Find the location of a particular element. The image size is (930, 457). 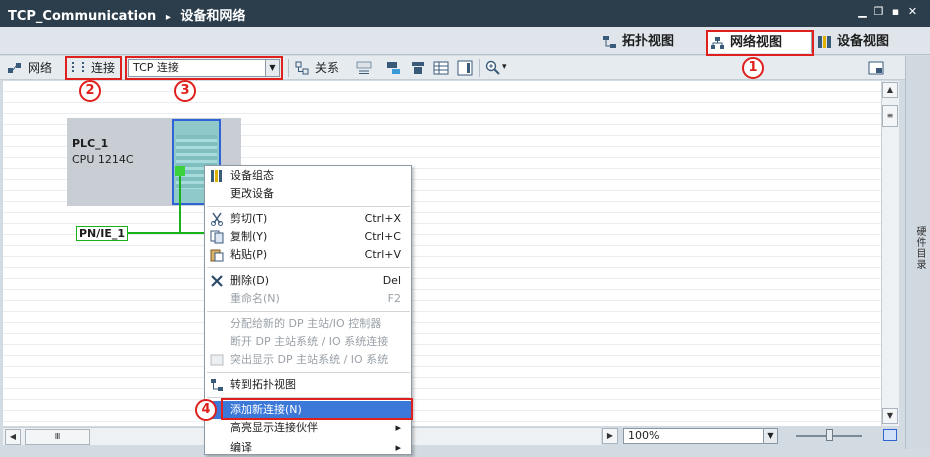

menu-item-copy: 复制(Y) Ctrl+C is located at coordinates (308, 237).